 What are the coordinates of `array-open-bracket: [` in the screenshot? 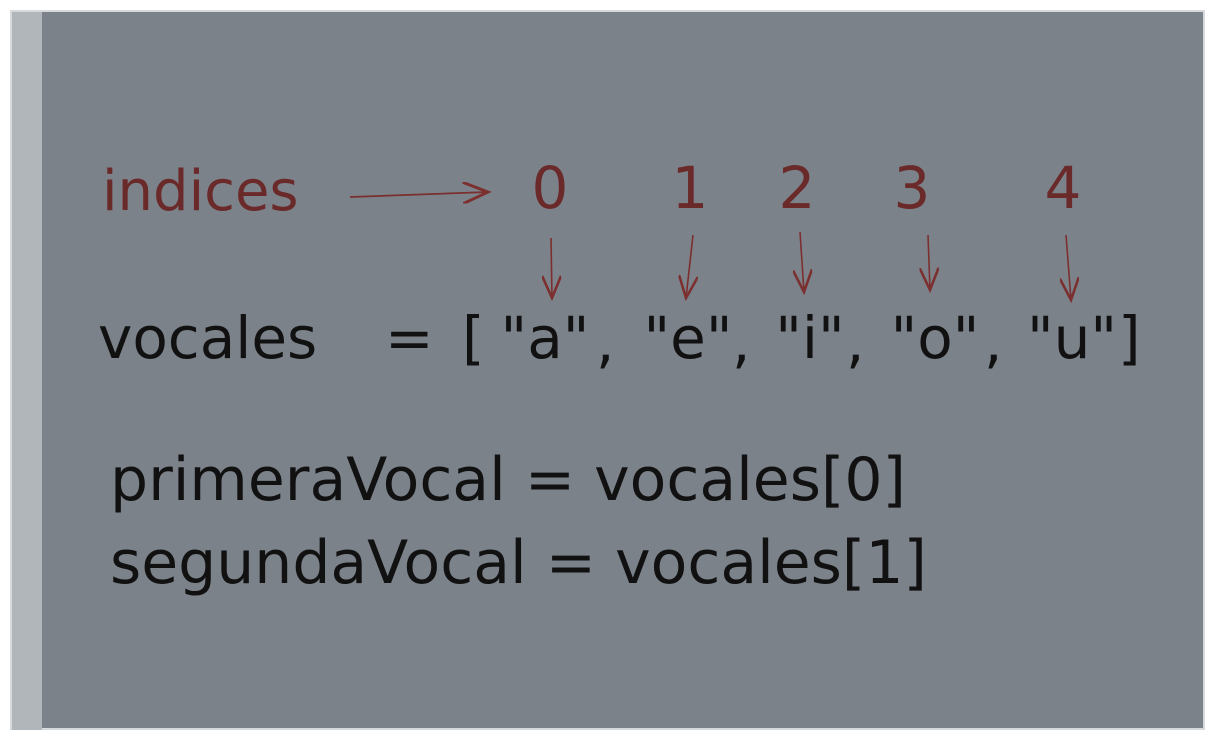 It's located at (473, 338).